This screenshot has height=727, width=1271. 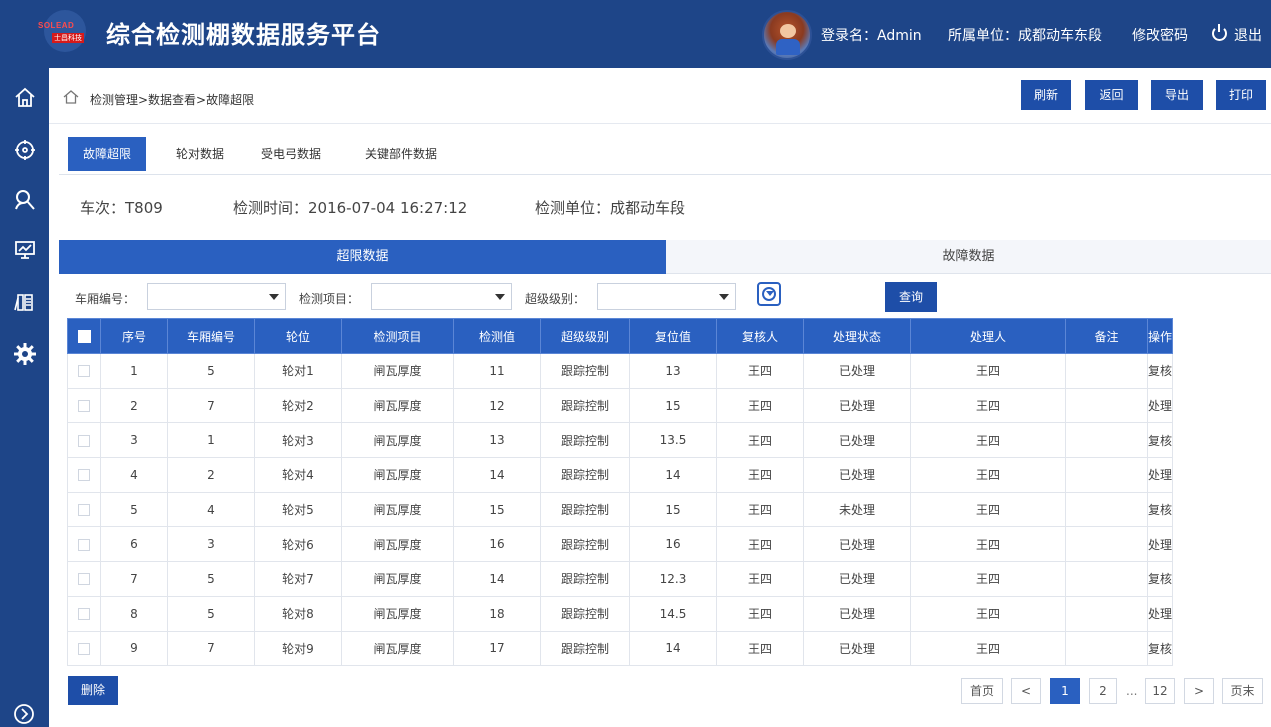 I want to click on row-reset: 12.3, so click(x=673, y=579).